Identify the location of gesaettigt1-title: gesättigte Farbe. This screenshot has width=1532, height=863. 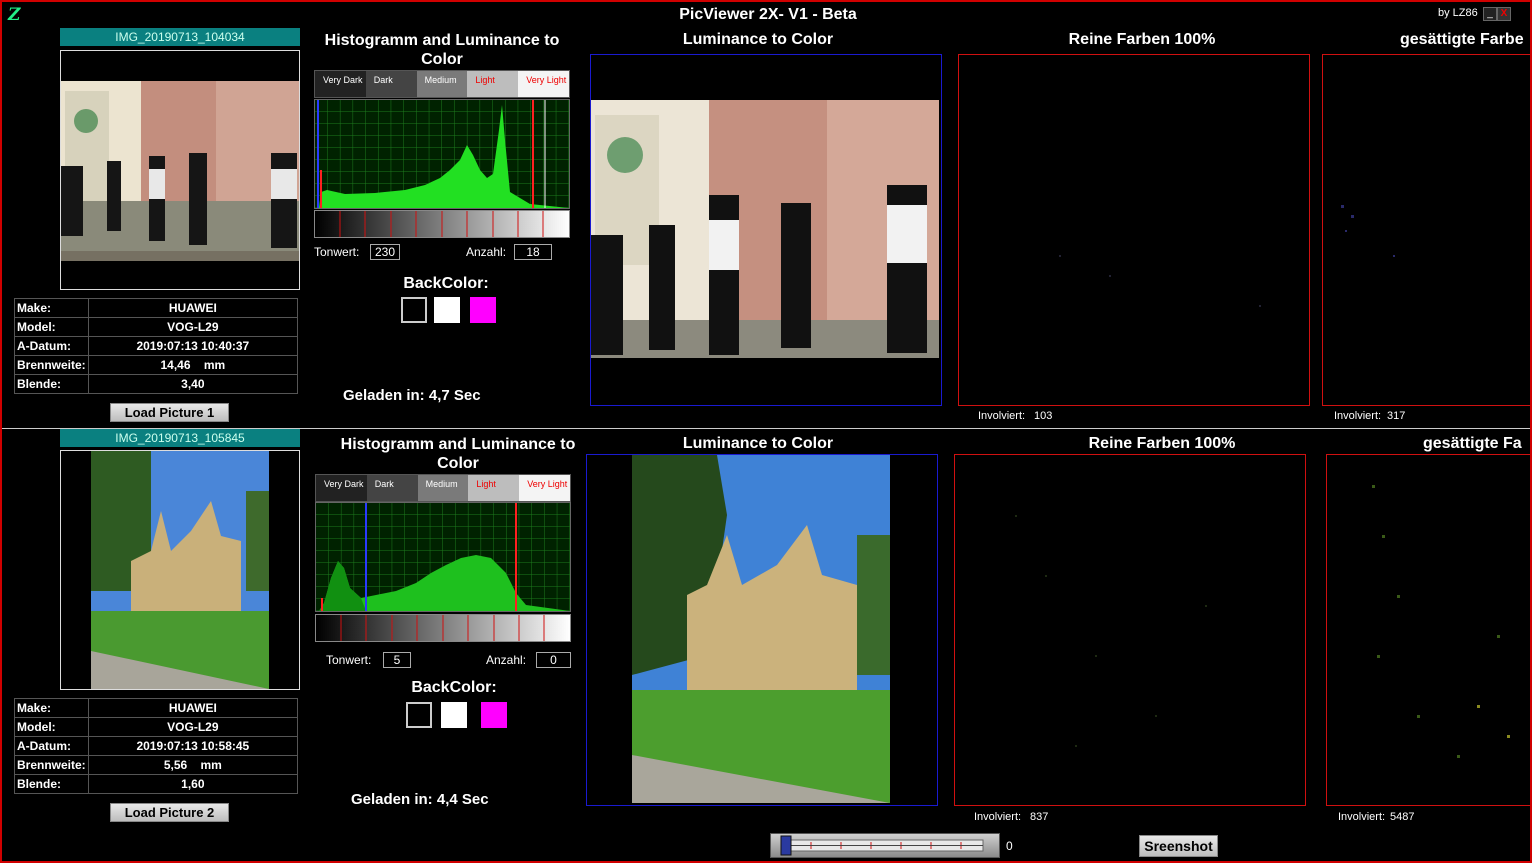
(1462, 39).